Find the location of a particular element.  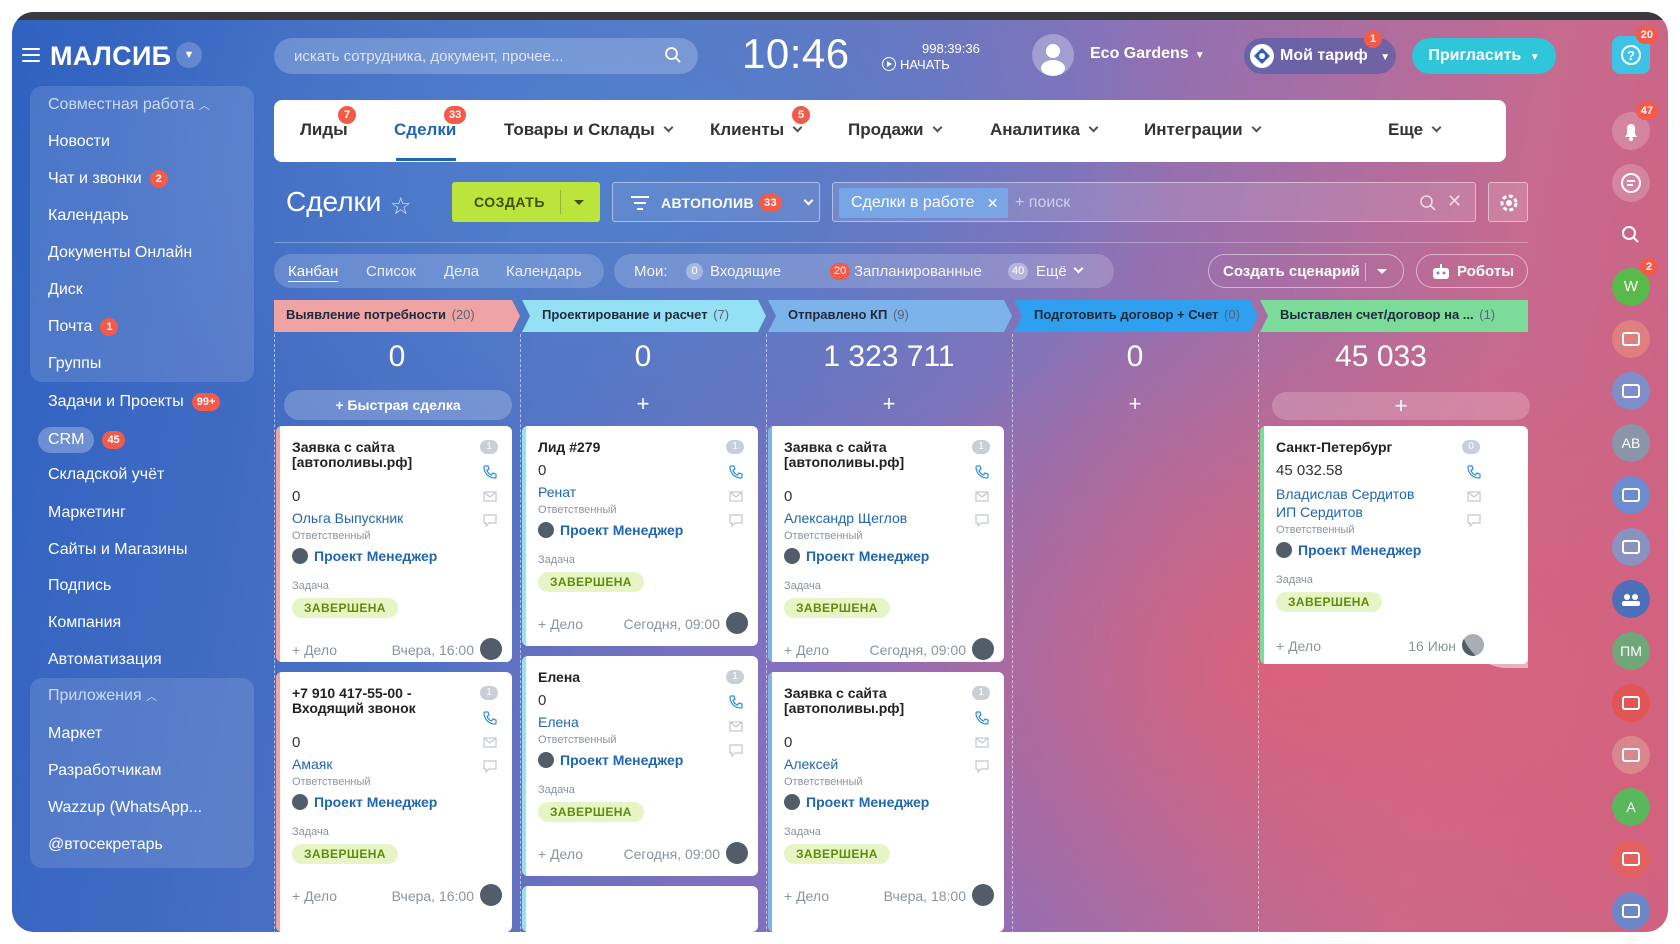

tariff-button: Мой тариф ▼ 1 is located at coordinates (1320, 52).